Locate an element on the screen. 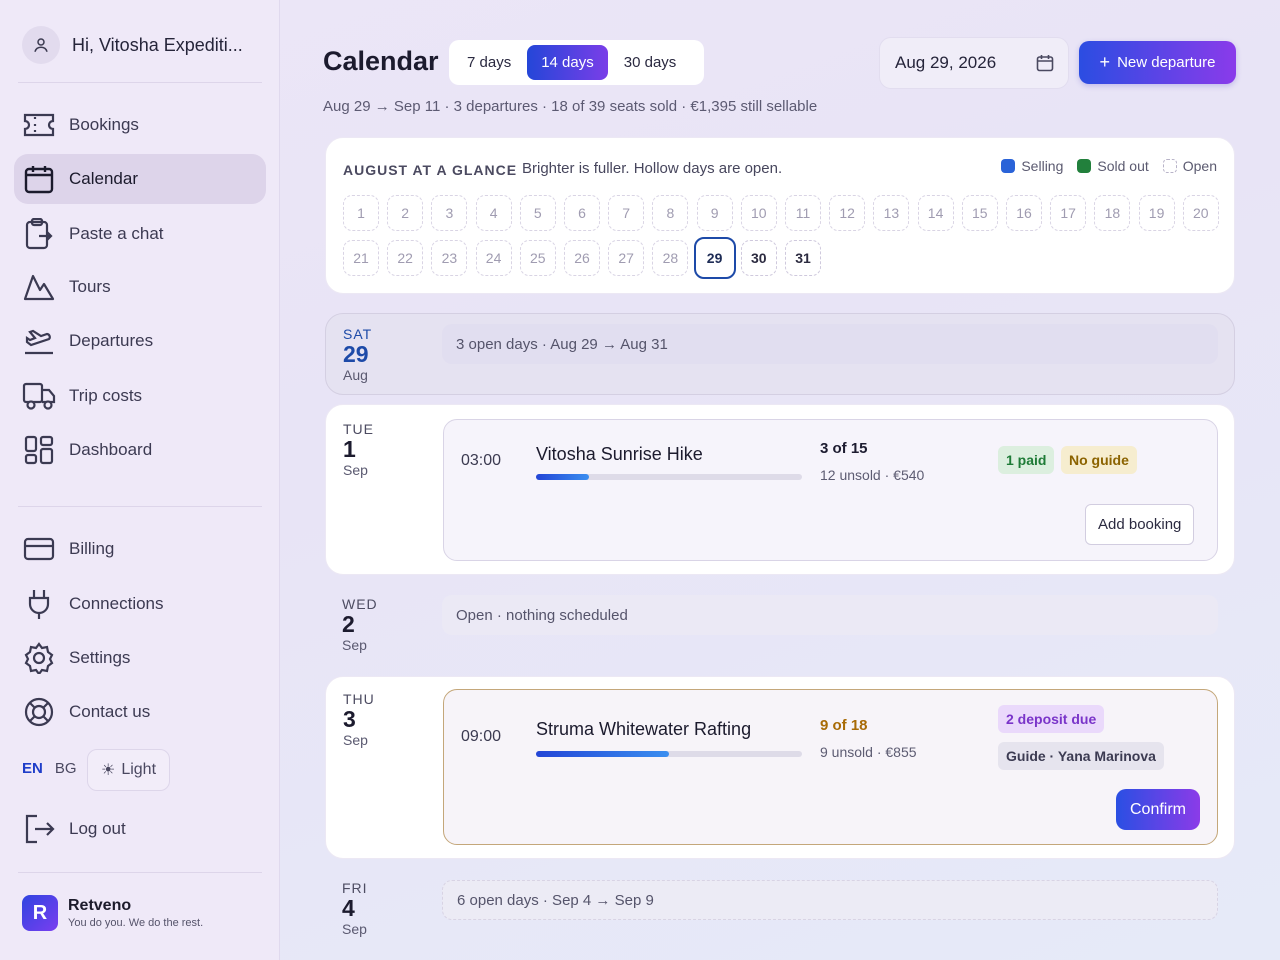 The width and height of the screenshot is (1280, 960). glance-day-30: 30 is located at coordinates (758, 258).